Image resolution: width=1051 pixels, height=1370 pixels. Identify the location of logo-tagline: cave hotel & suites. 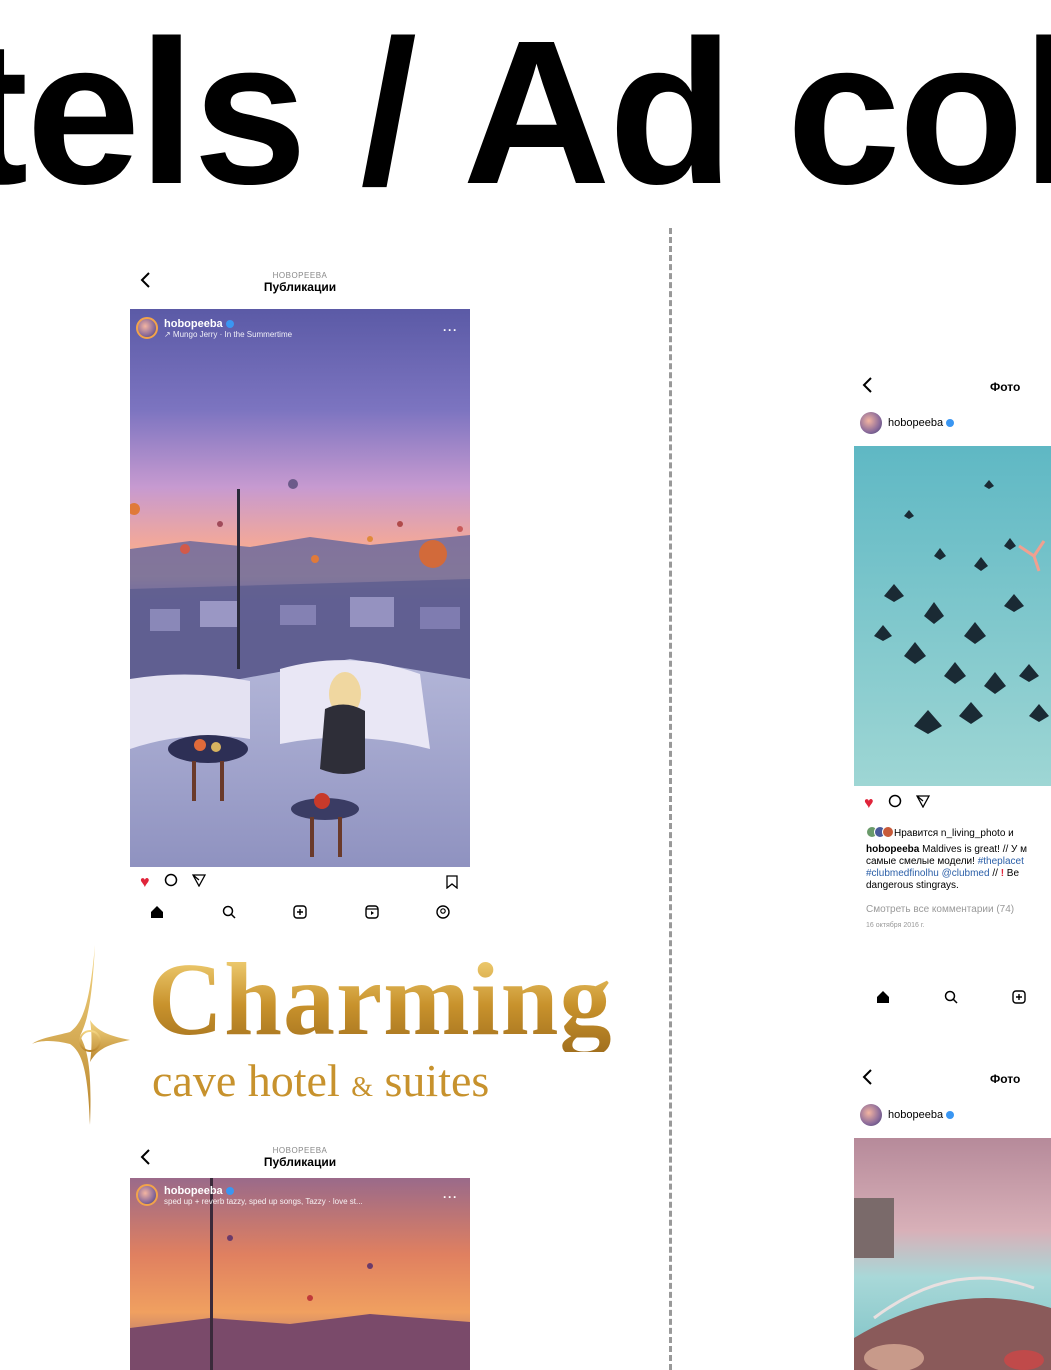
(320, 1081).